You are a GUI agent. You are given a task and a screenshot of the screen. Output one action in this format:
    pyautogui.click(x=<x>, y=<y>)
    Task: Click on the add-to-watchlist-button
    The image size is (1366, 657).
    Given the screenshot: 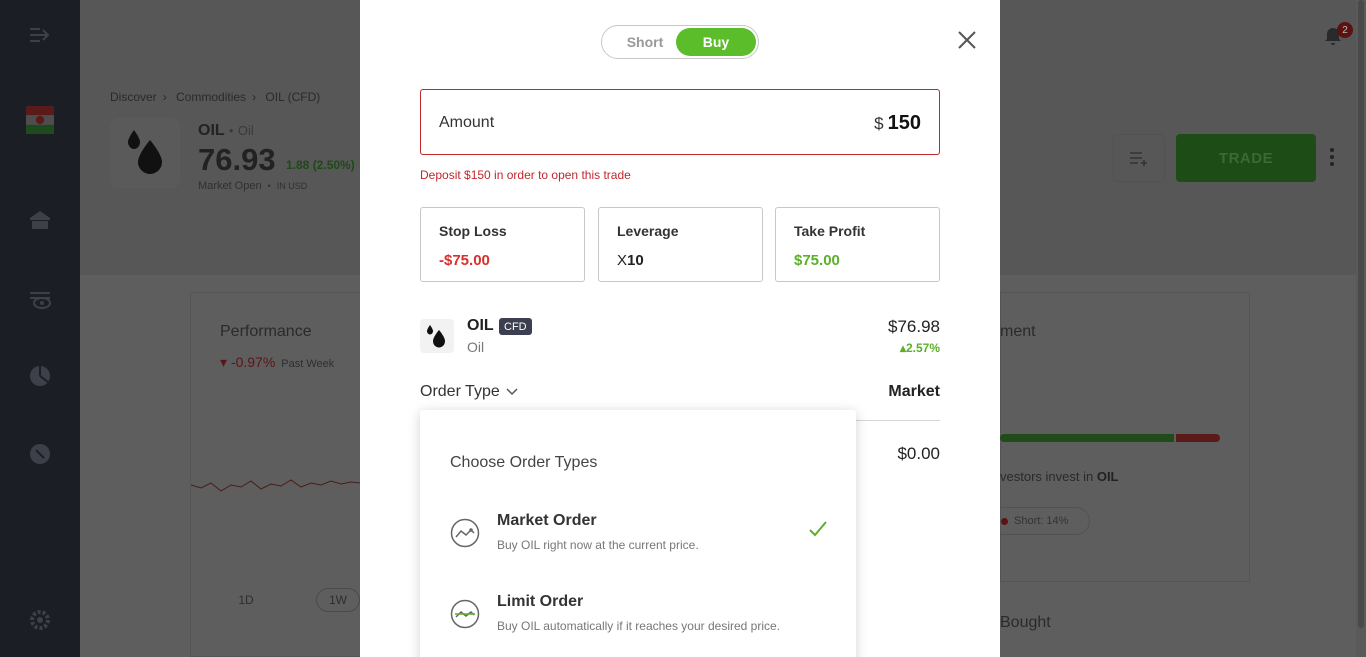 What is the action you would take?
    pyautogui.click(x=1139, y=158)
    